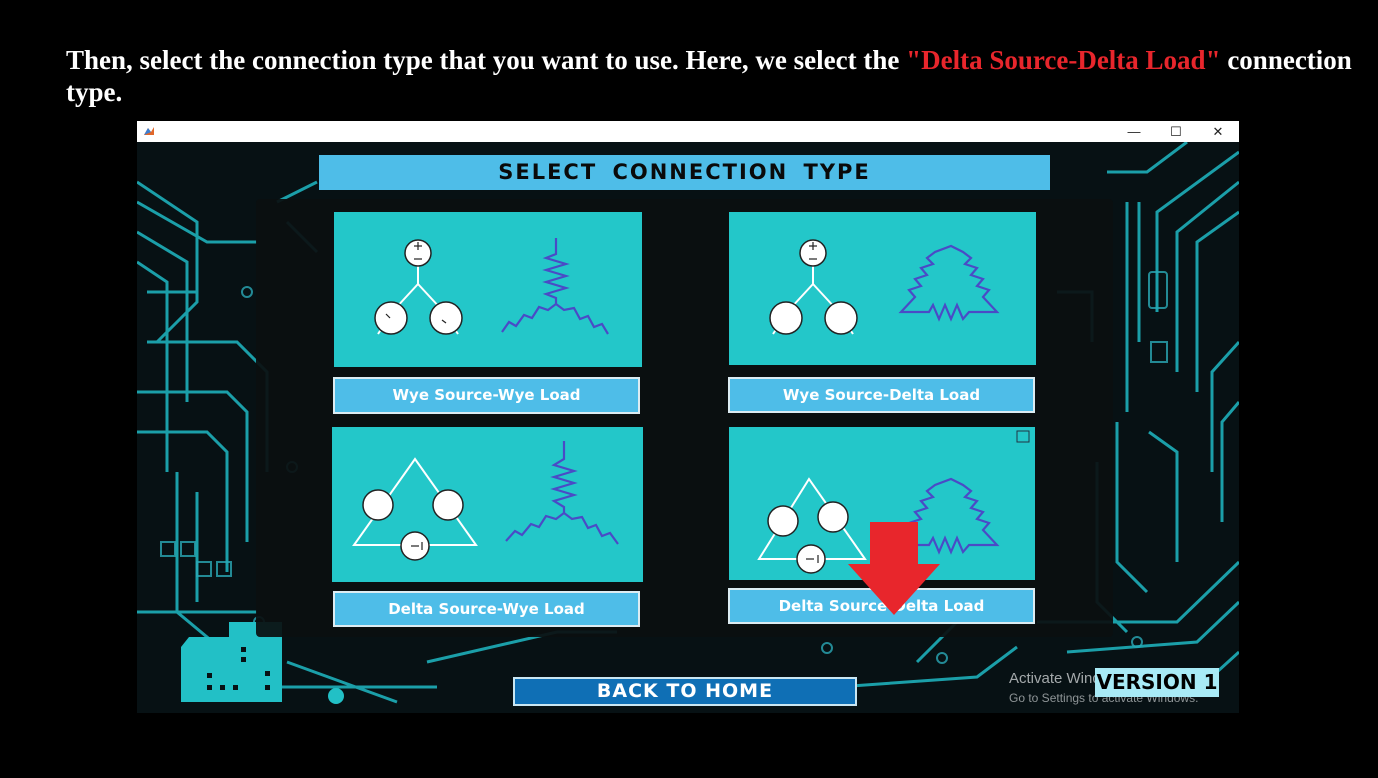 Image resolution: width=1378 pixels, height=778 pixels. I want to click on matlab-figure-icon, so click(149, 131).